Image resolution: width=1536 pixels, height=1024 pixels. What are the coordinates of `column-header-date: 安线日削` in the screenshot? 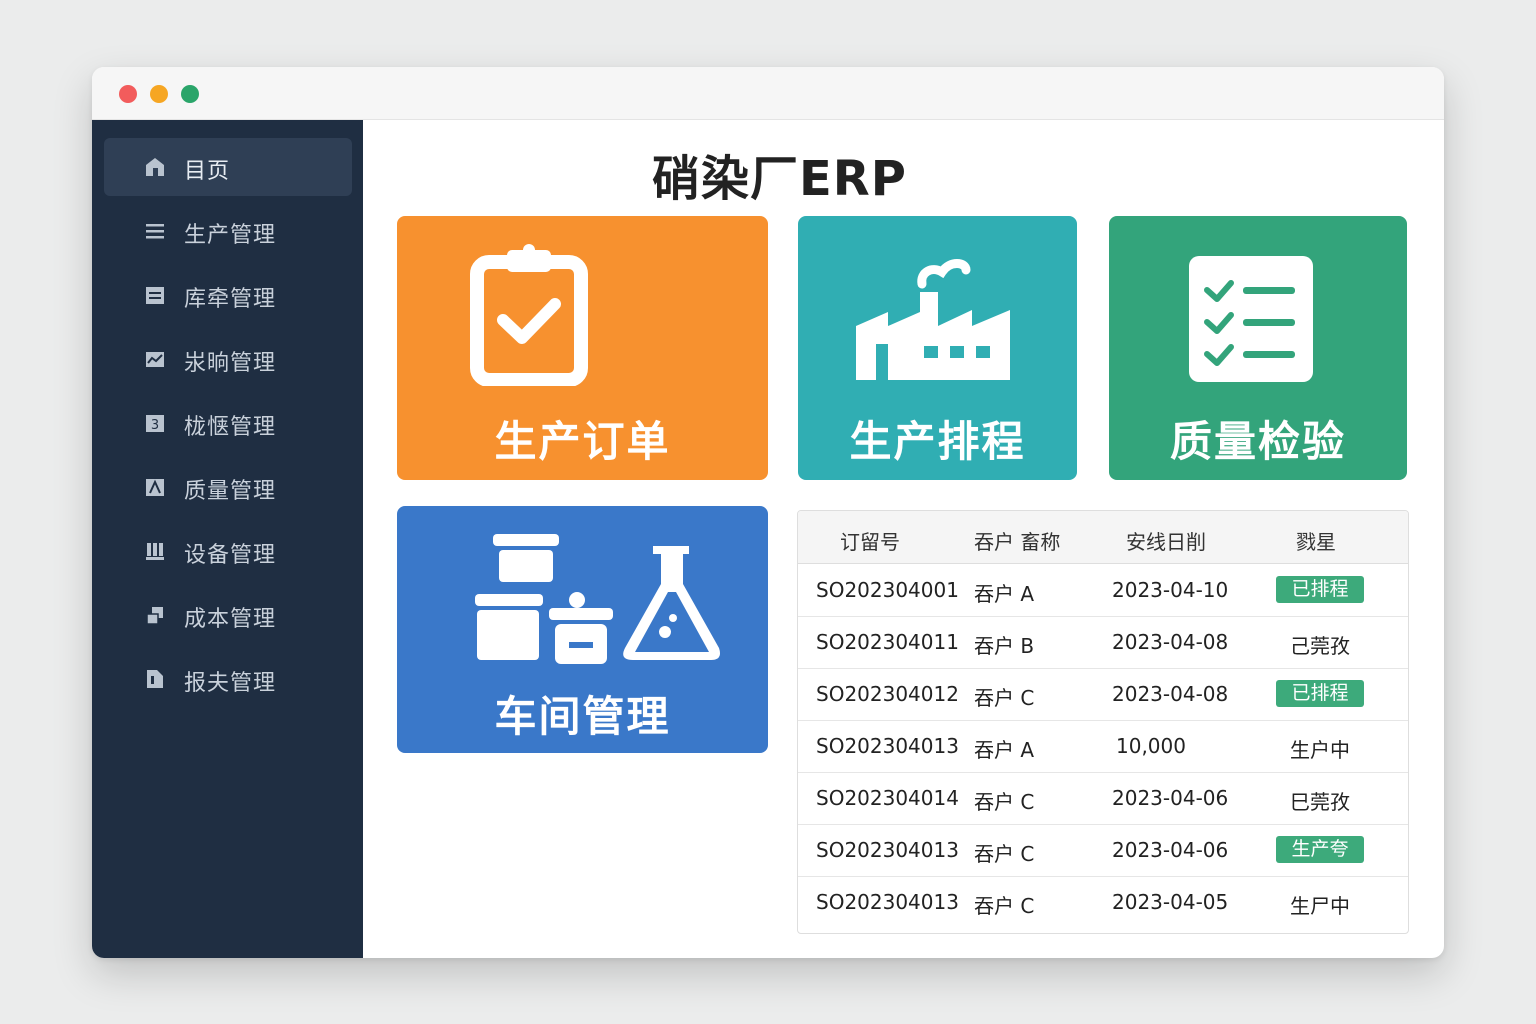 It's located at (1166, 540).